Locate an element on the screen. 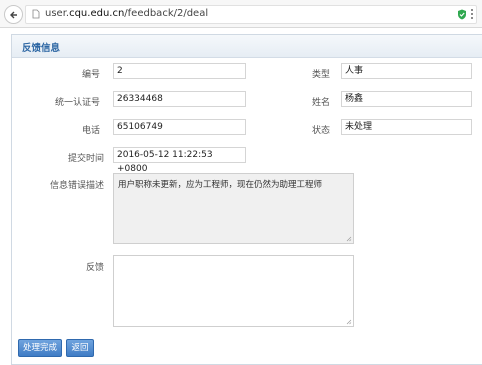 The height and width of the screenshot is (365, 482). phone-label: 电话 is located at coordinates (90, 131).